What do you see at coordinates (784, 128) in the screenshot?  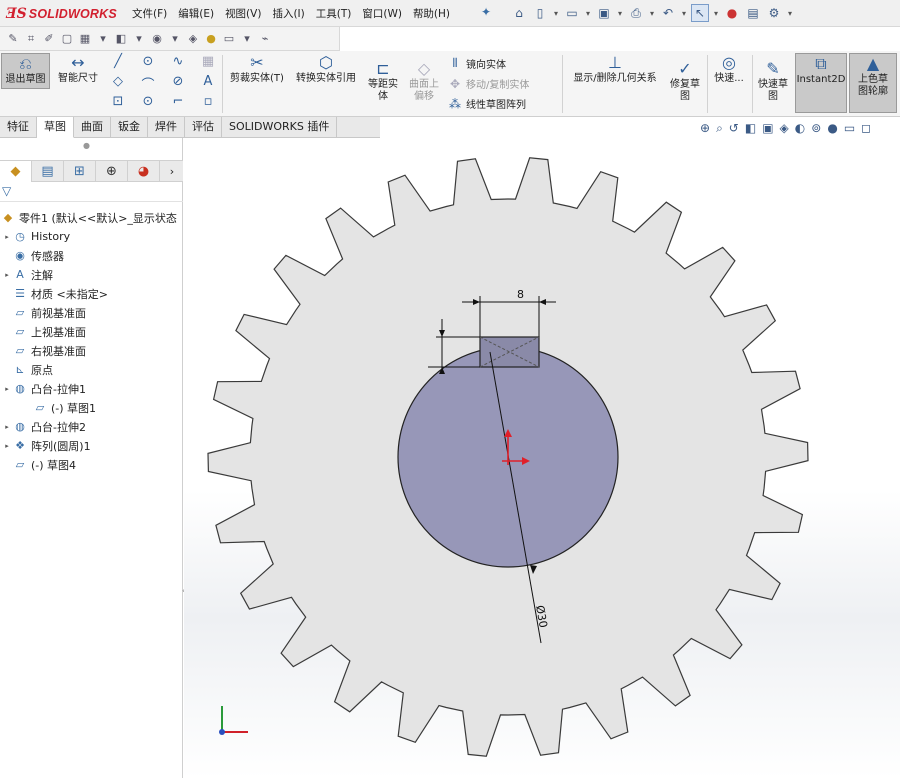 I see `view-orientation-icon: ◈` at bounding box center [784, 128].